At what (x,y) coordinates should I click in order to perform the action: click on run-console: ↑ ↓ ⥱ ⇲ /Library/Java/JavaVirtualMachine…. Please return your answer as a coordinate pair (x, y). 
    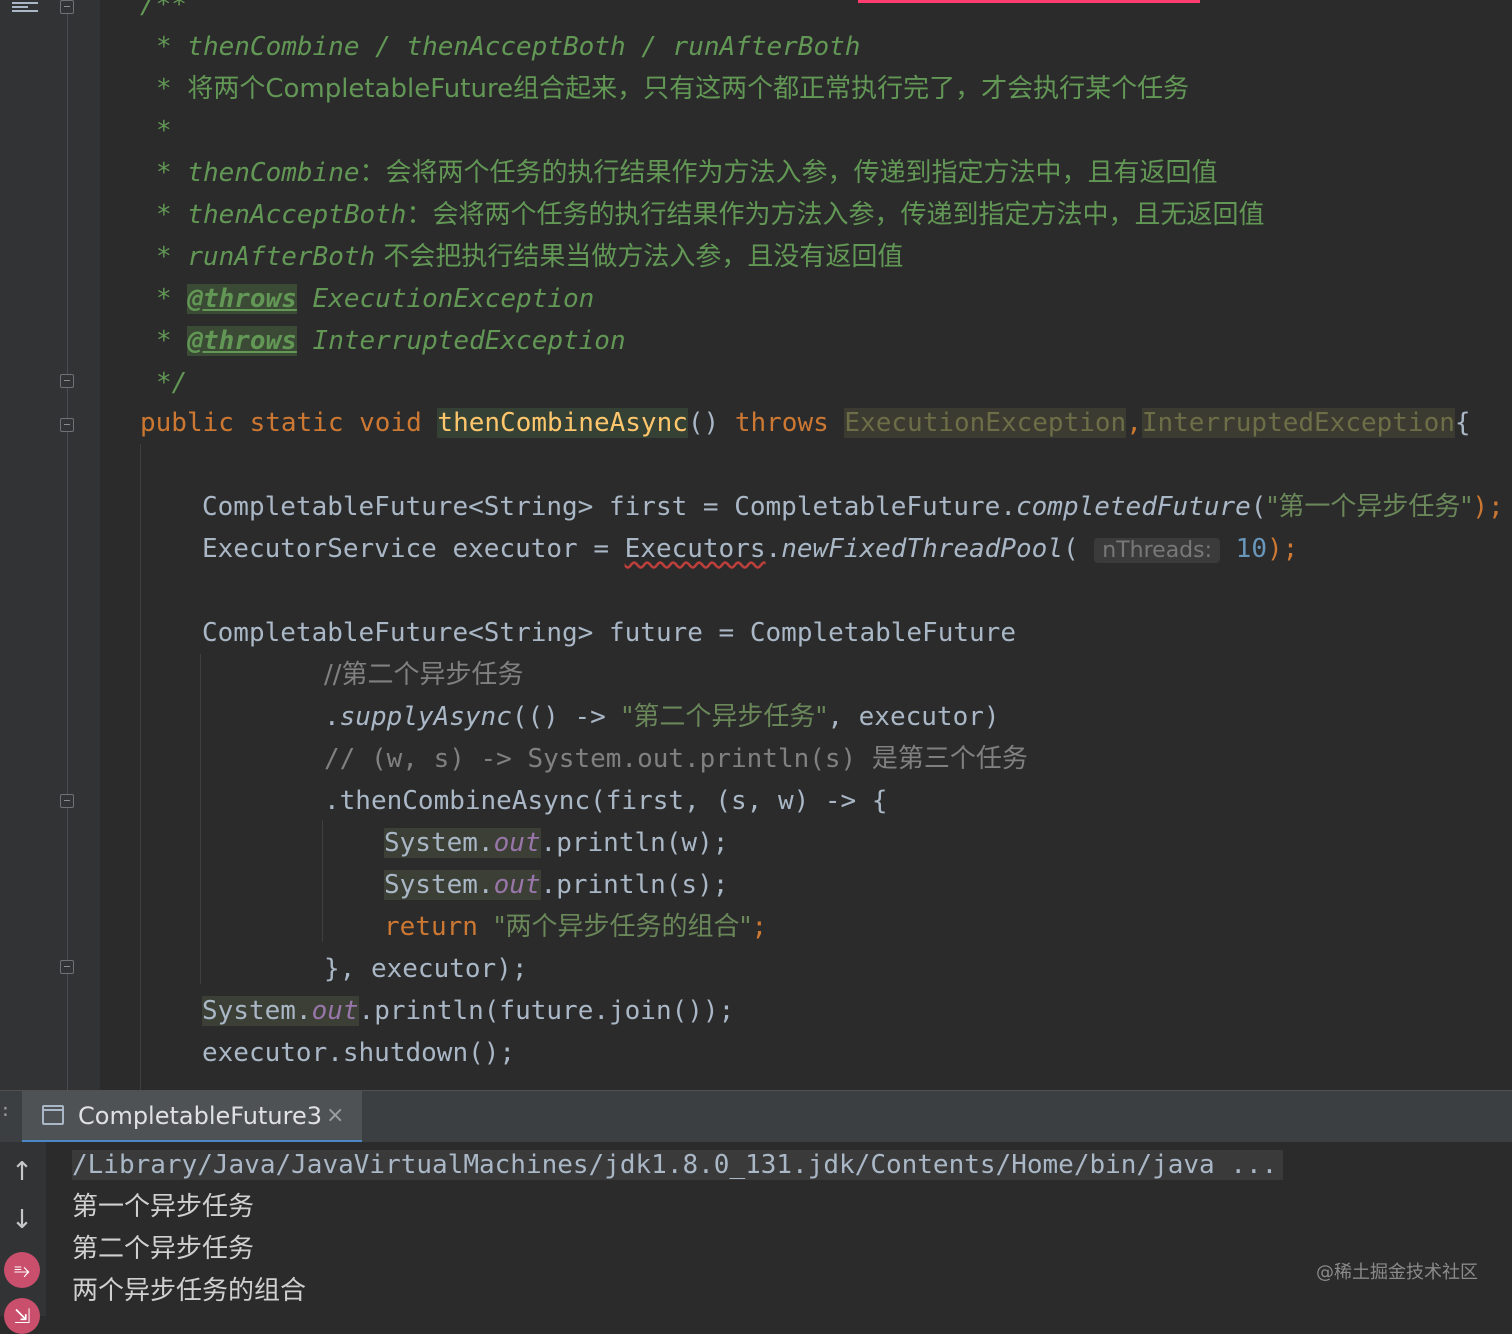
    Looking at the image, I should click on (756, 1238).